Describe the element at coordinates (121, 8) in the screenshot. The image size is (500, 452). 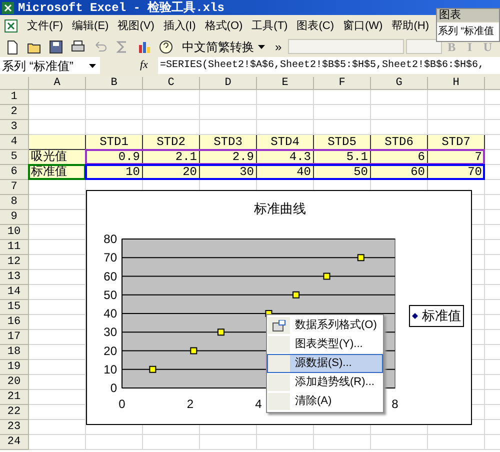
I see `window-title: Microsoft Excel - 检验工具.xls` at that location.